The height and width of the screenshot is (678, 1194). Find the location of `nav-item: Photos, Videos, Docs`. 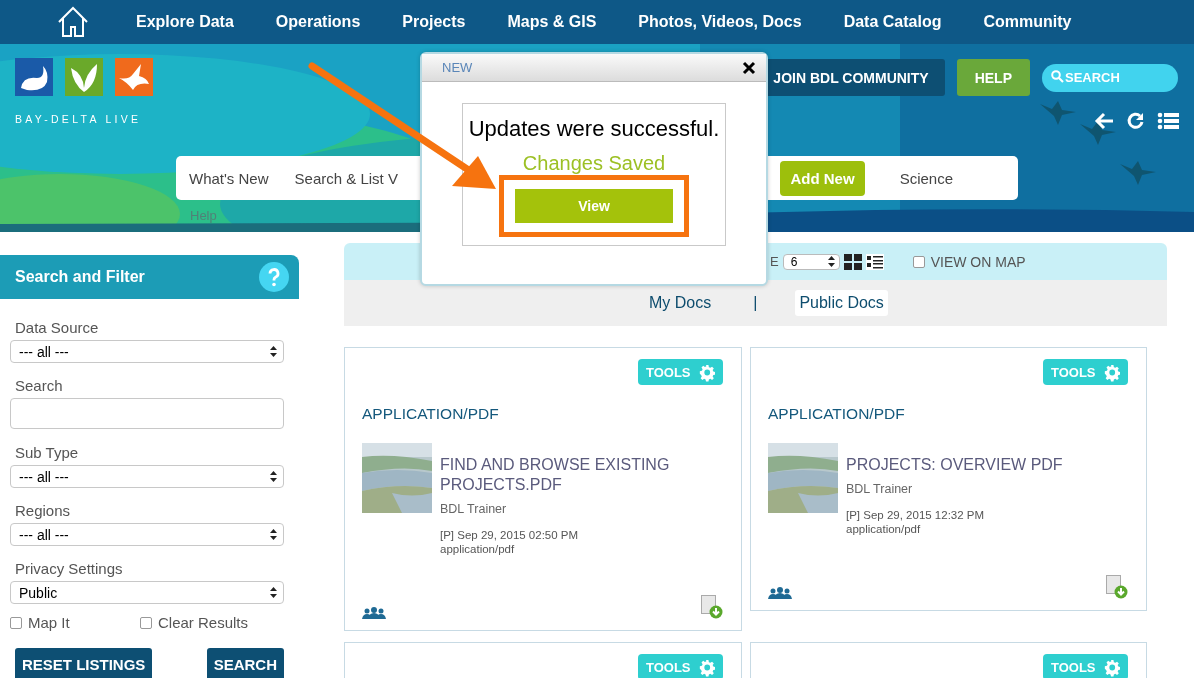

nav-item: Photos, Videos, Docs is located at coordinates (720, 22).